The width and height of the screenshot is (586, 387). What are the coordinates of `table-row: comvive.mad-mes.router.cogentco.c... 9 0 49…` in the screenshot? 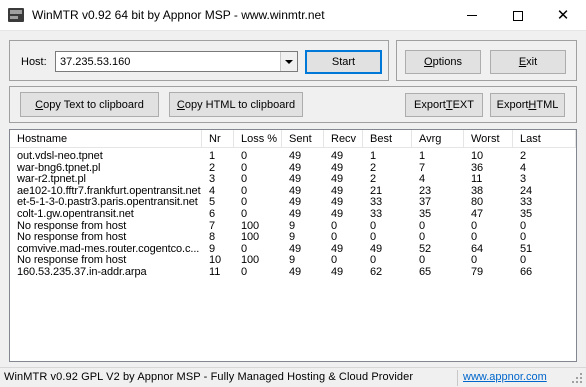 It's located at (293, 249).